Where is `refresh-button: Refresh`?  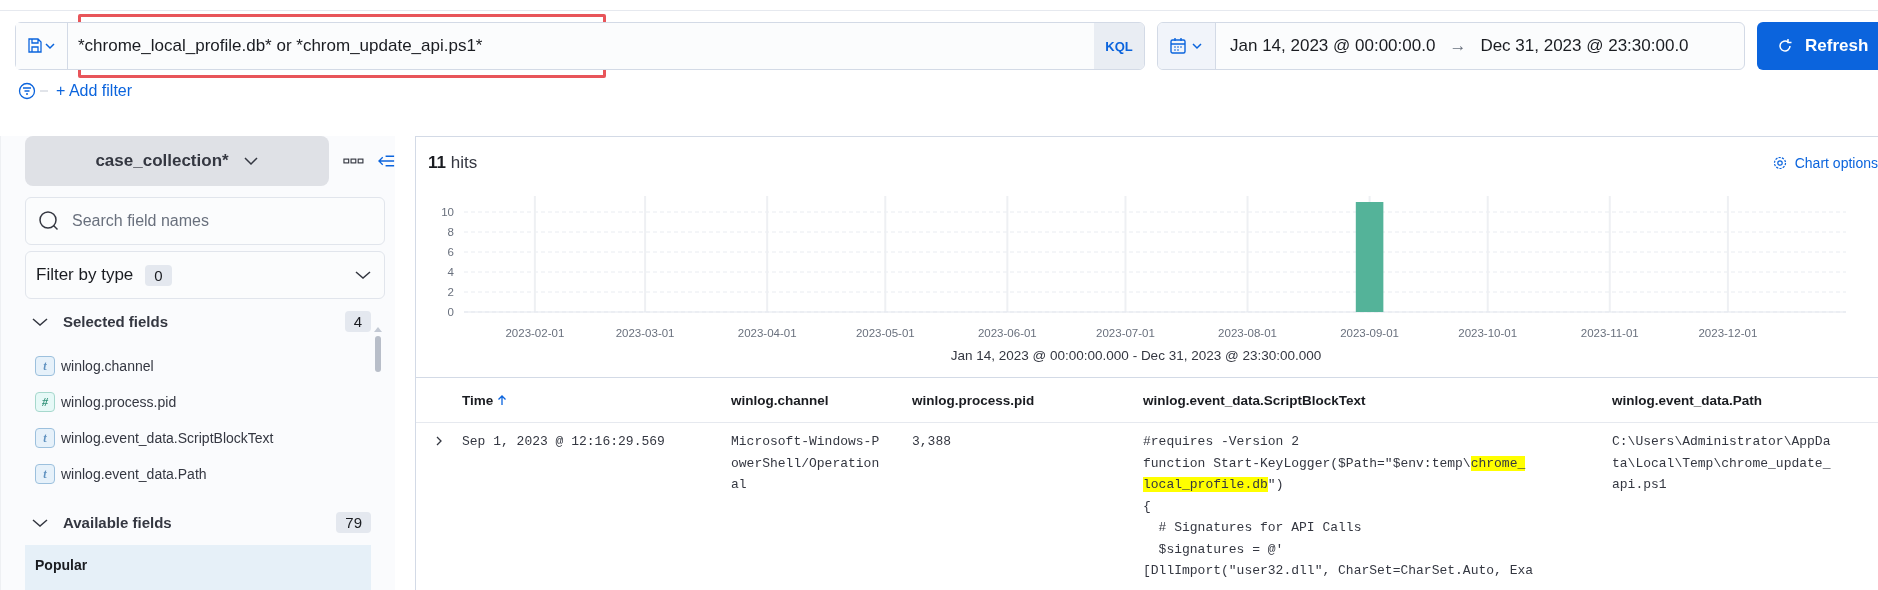
refresh-button: Refresh is located at coordinates (1817, 46).